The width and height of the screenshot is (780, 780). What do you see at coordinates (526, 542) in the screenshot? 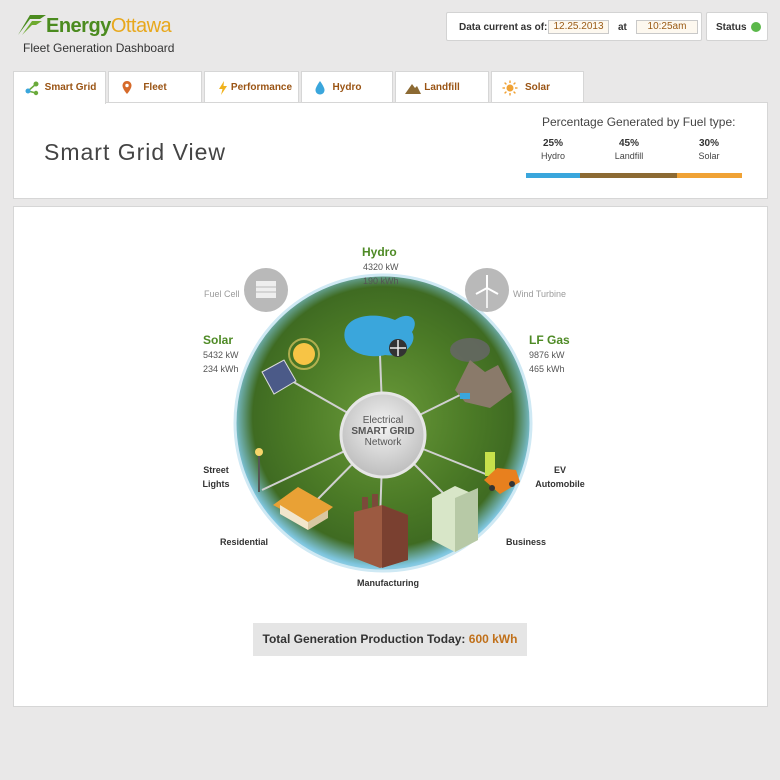
I see `business-label: Business` at bounding box center [526, 542].